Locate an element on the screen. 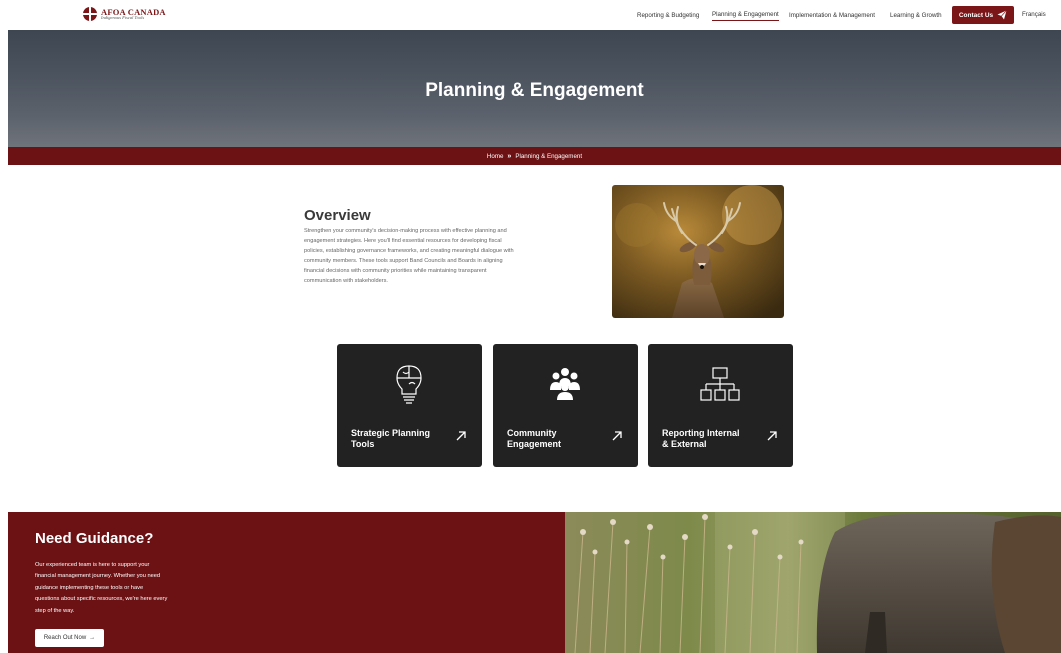  card-label-line: Strategic Planning is located at coordinates (391, 433).